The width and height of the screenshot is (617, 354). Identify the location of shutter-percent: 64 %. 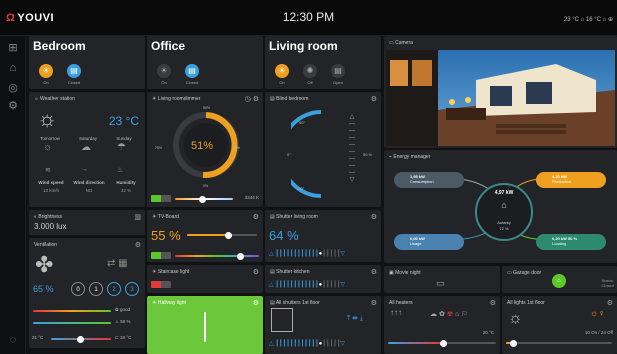
(284, 235).